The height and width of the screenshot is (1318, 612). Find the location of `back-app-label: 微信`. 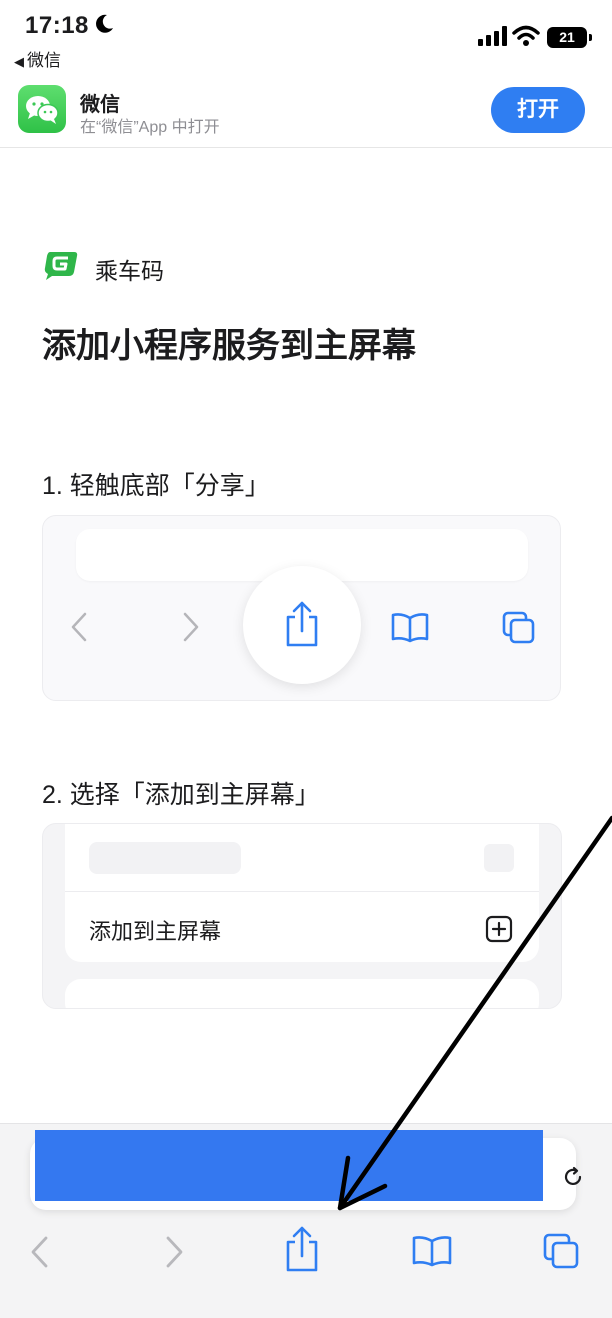

back-app-label: 微信 is located at coordinates (44, 60).